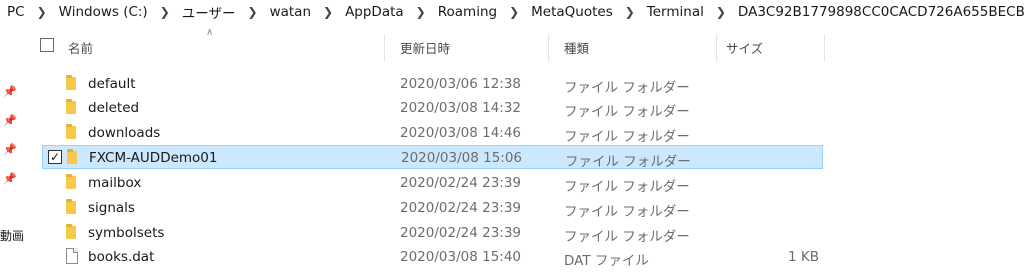 The height and width of the screenshot is (272, 1024). What do you see at coordinates (425, 47) in the screenshot?
I see `column-header-date: 更新日時` at bounding box center [425, 47].